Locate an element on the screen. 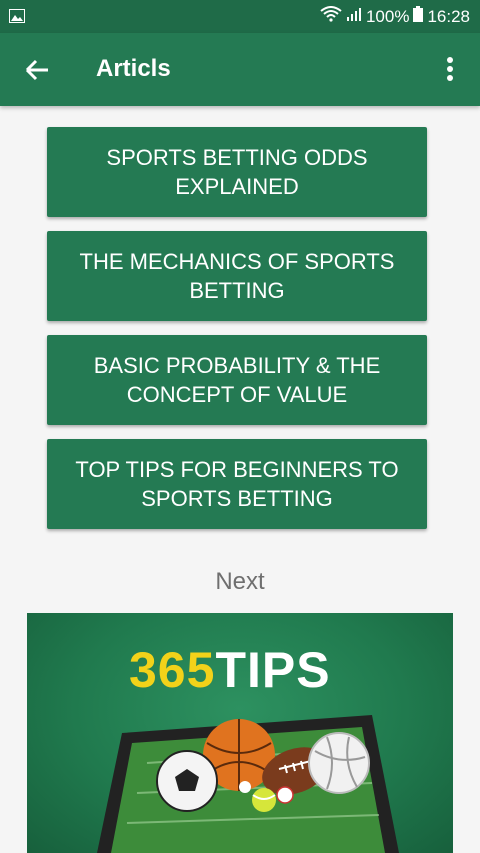  back-arrow-icon is located at coordinates (37, 70).